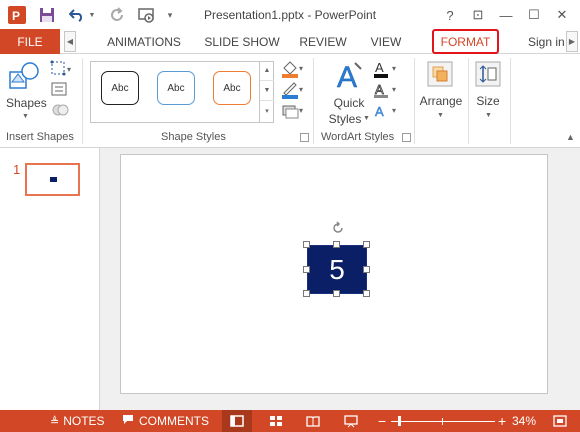 This screenshot has height=432, width=580. I want to click on window-title: Presentation1.pptx - PowerPoint, so click(290, 15).